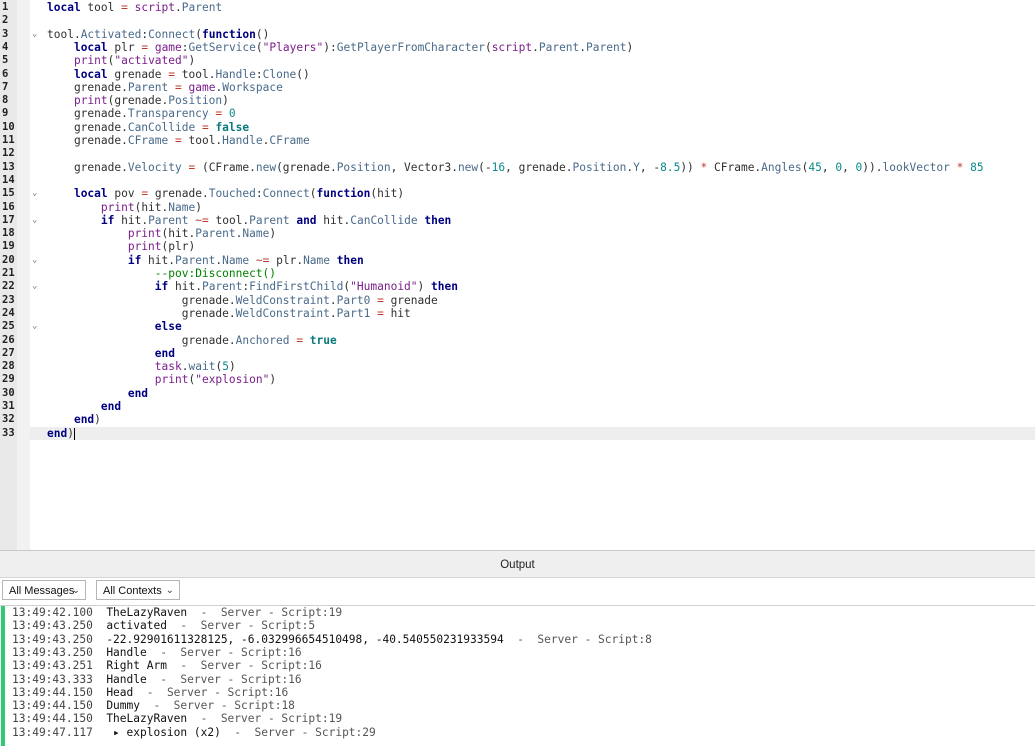 The image size is (1035, 746). Describe the element at coordinates (517, 74) in the screenshot. I see `code-line: 6 local grenade = tool.Handle:Clone()` at that location.